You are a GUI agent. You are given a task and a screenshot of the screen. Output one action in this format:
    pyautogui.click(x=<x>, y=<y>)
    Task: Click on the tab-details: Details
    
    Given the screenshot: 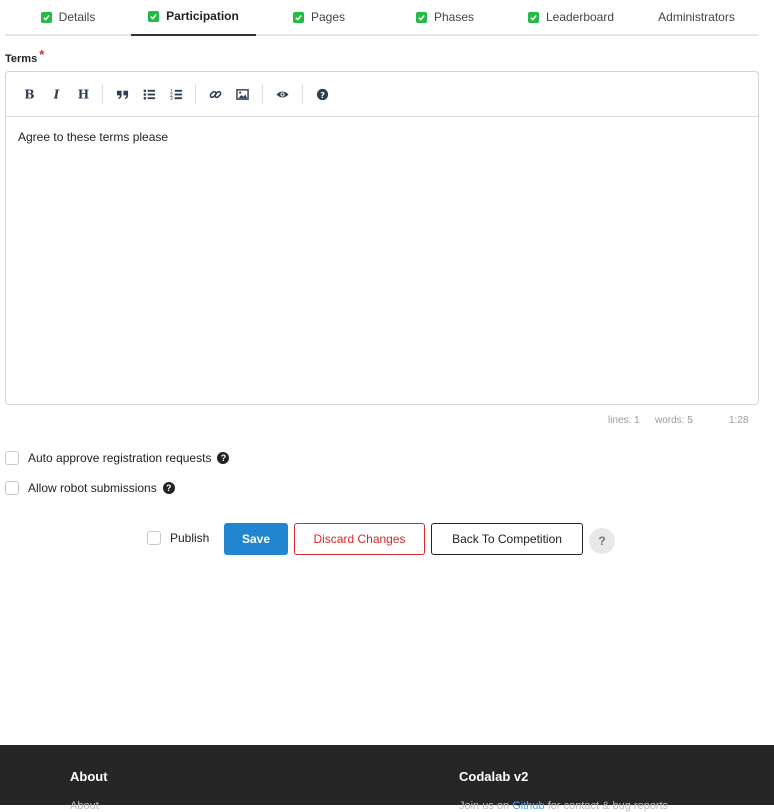 What is the action you would take?
    pyautogui.click(x=68, y=17)
    